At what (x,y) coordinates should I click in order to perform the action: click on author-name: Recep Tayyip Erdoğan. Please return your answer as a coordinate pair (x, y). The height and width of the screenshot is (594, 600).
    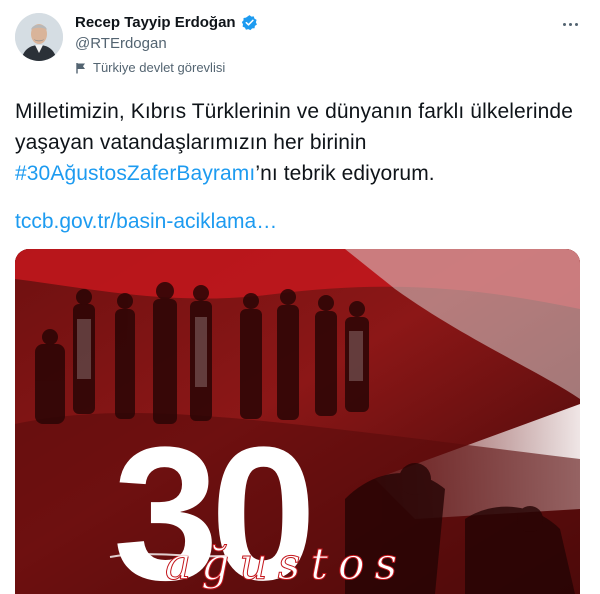
    Looking at the image, I should click on (155, 22).